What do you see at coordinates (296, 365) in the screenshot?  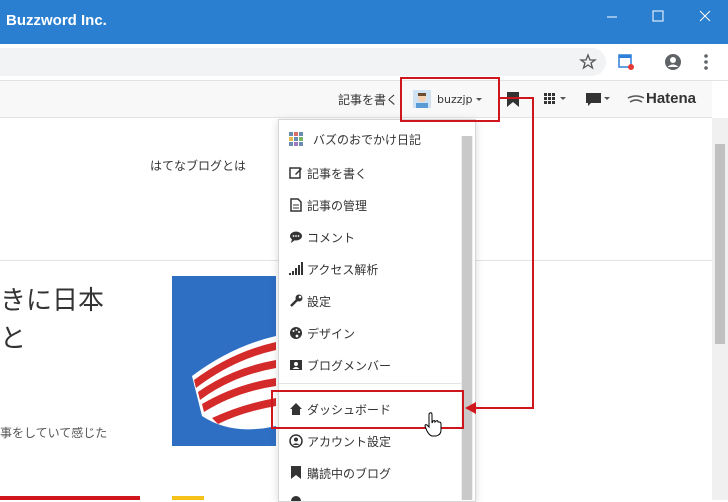 I see `members-icon` at bounding box center [296, 365].